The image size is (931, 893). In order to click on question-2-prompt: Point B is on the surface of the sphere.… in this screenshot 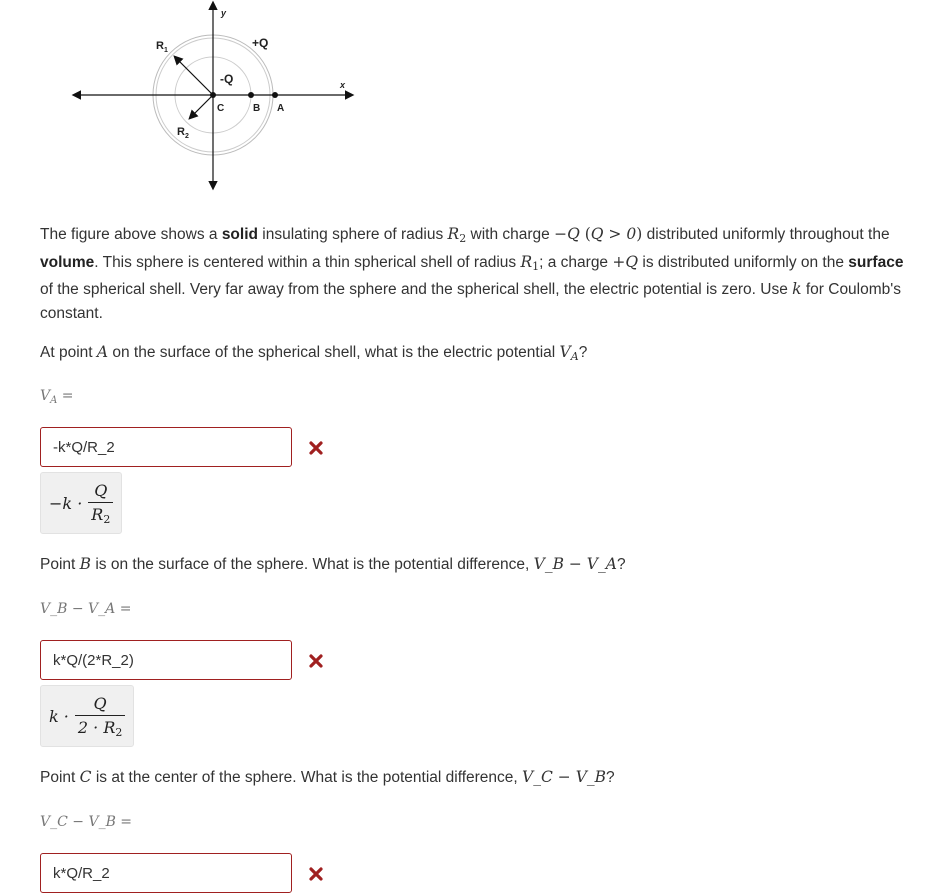, I will do `click(333, 564)`.